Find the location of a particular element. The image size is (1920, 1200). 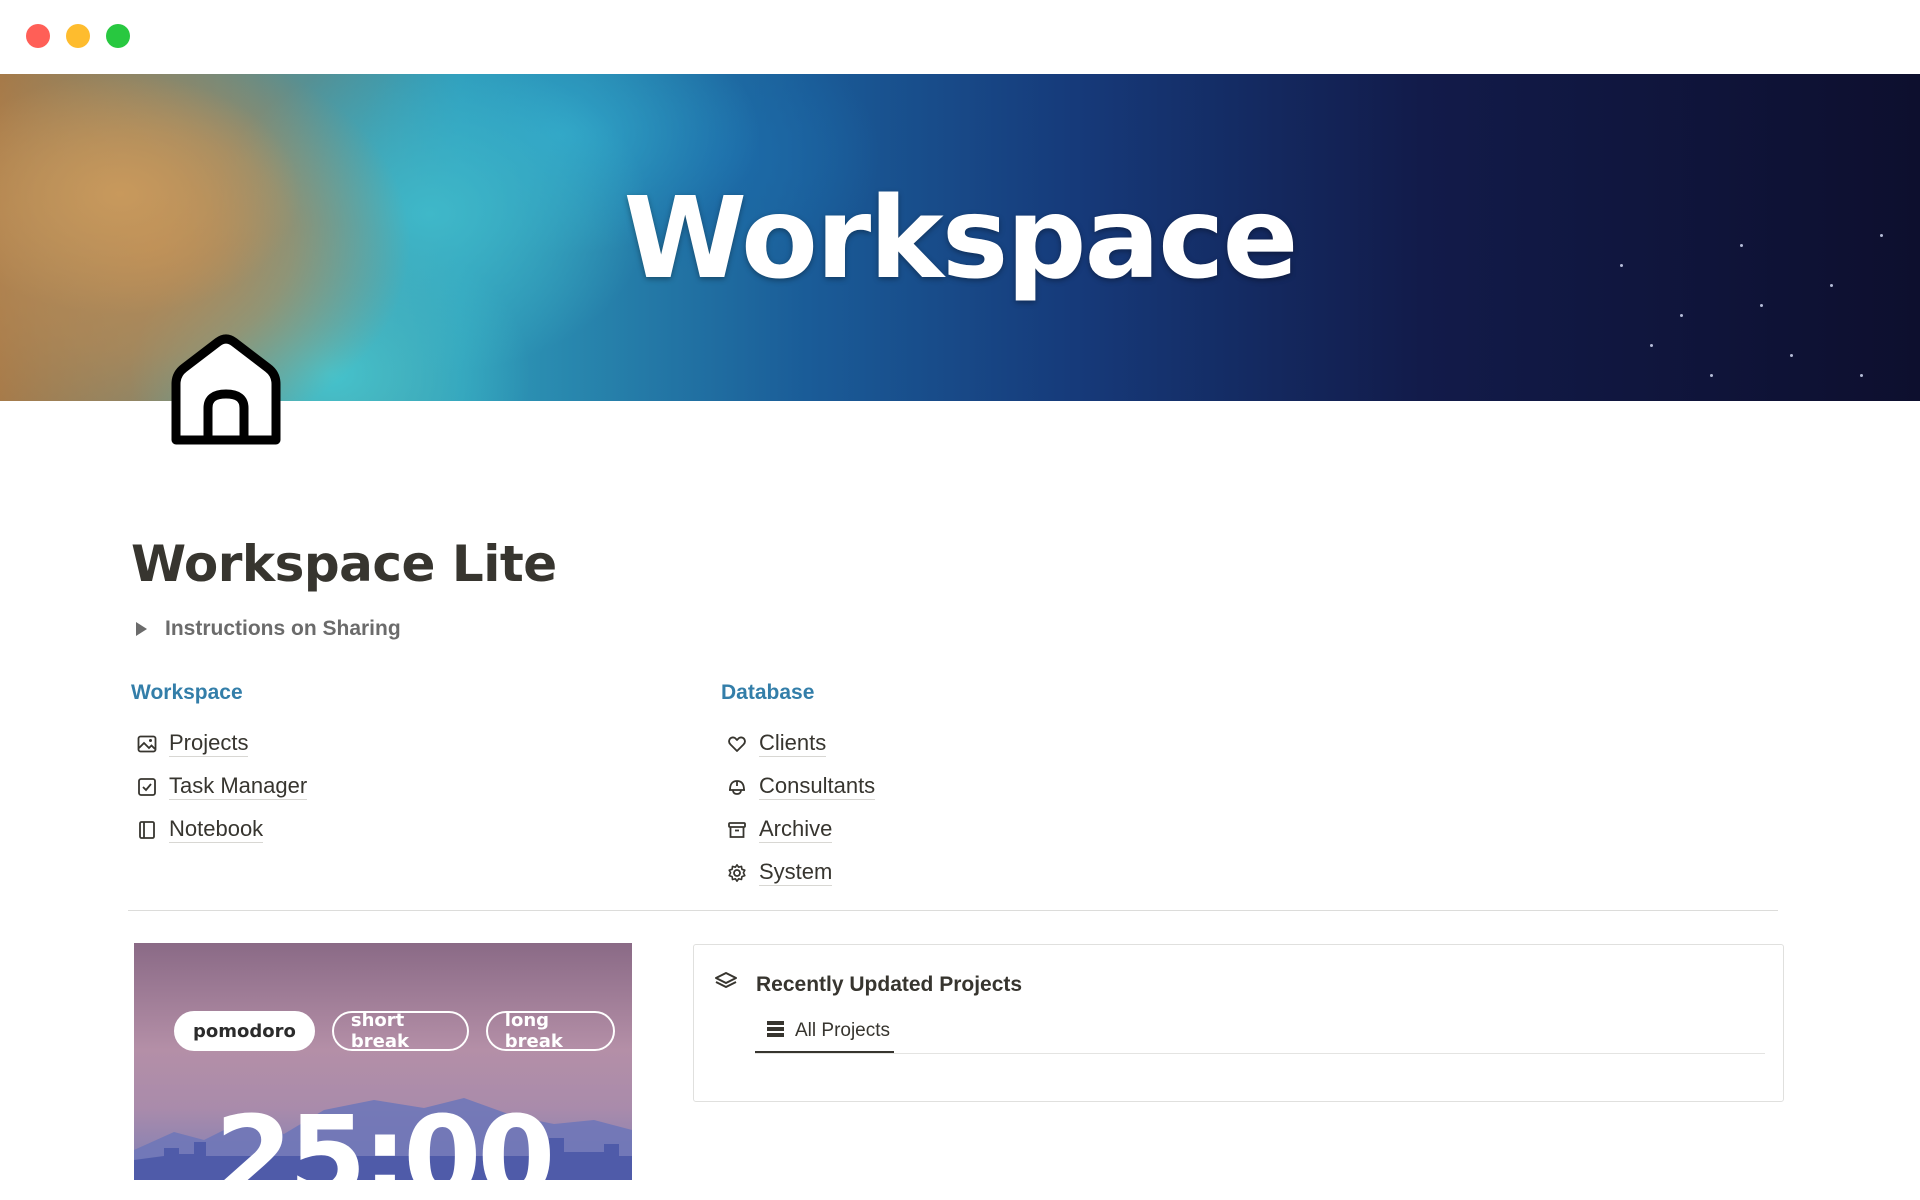

workspace-links: Workspace Projects Task Manager Notebook is located at coordinates (219, 765).